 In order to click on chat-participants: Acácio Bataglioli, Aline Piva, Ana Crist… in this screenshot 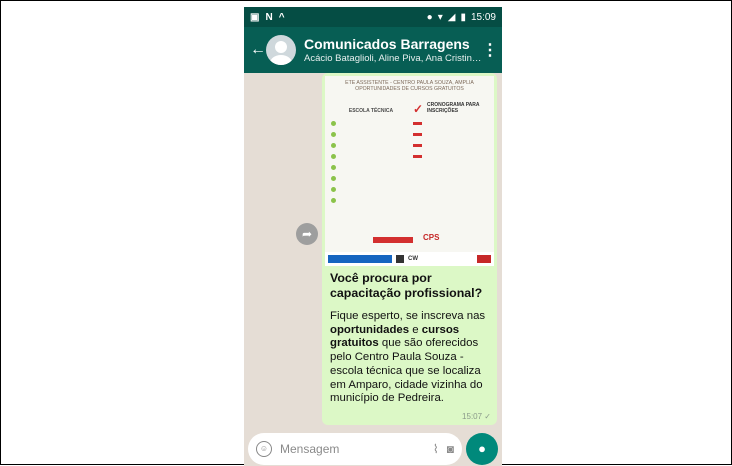, I will do `click(393, 58)`.